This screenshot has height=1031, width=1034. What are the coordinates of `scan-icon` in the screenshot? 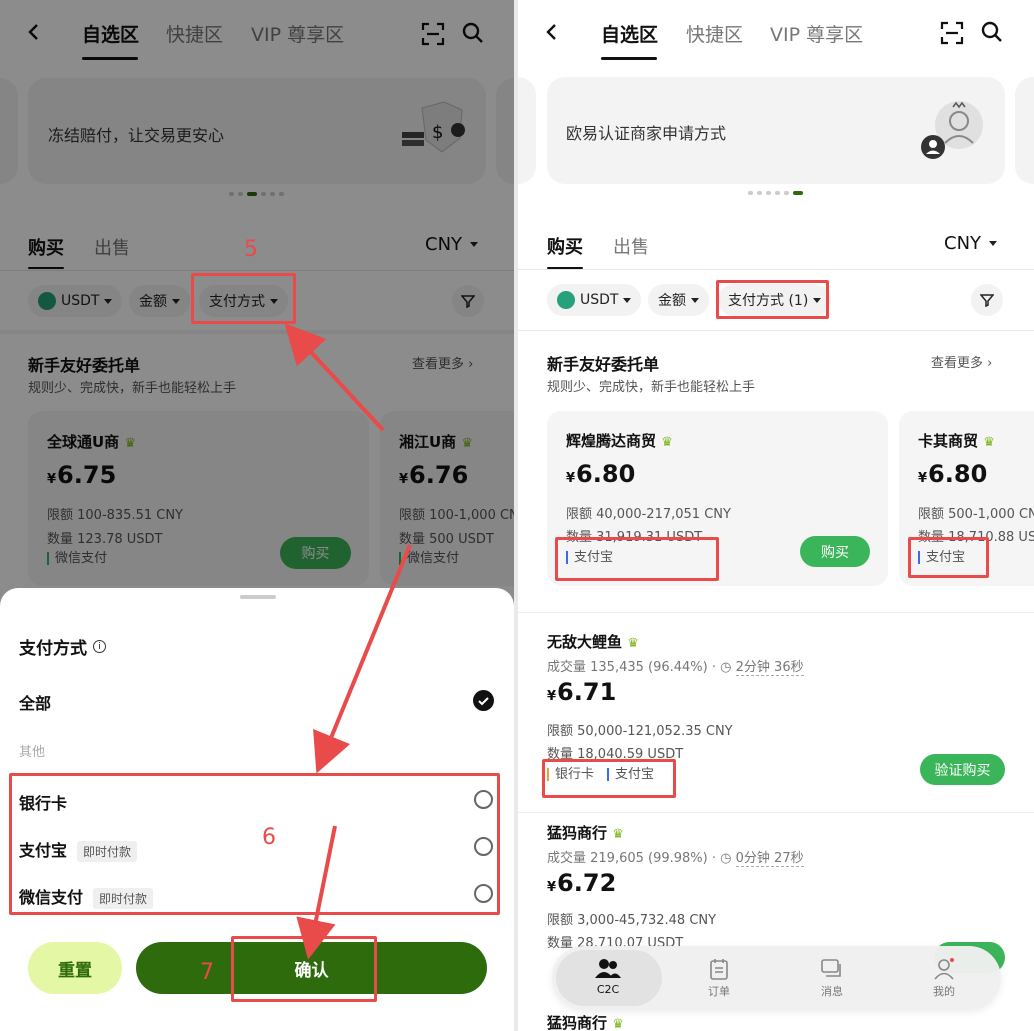 It's located at (952, 33).